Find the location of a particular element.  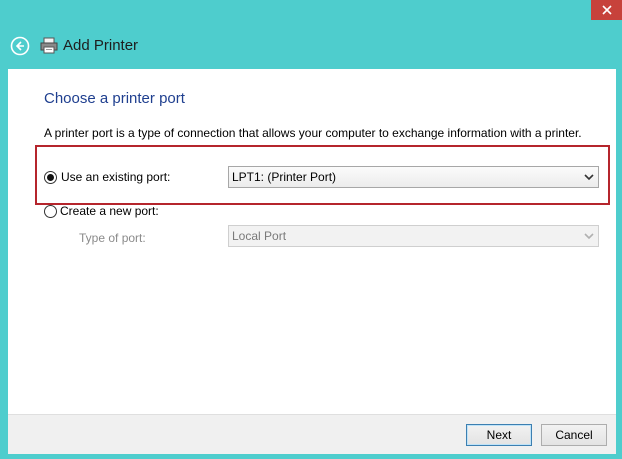

existing-port-value: LPT1: (Printer Port) is located at coordinates (284, 177).